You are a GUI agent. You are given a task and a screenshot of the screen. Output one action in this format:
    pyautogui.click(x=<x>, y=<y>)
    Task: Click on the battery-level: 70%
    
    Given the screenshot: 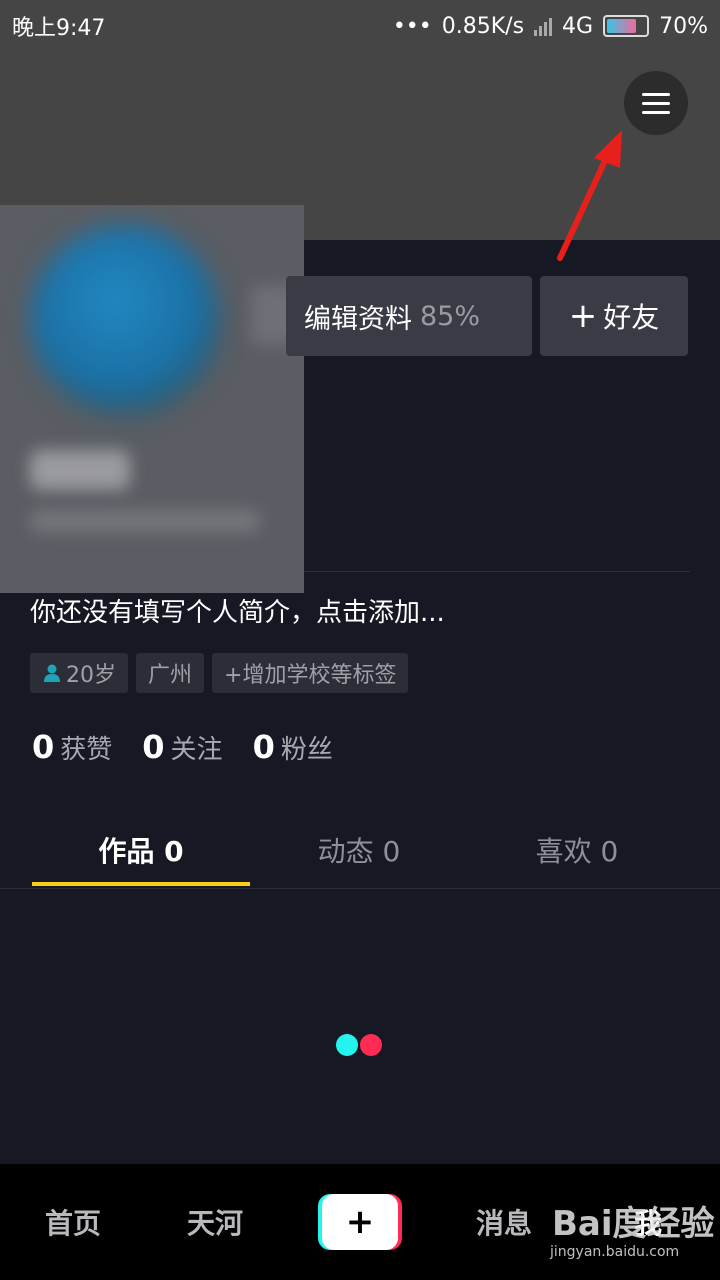 What is the action you would take?
    pyautogui.click(x=683, y=26)
    